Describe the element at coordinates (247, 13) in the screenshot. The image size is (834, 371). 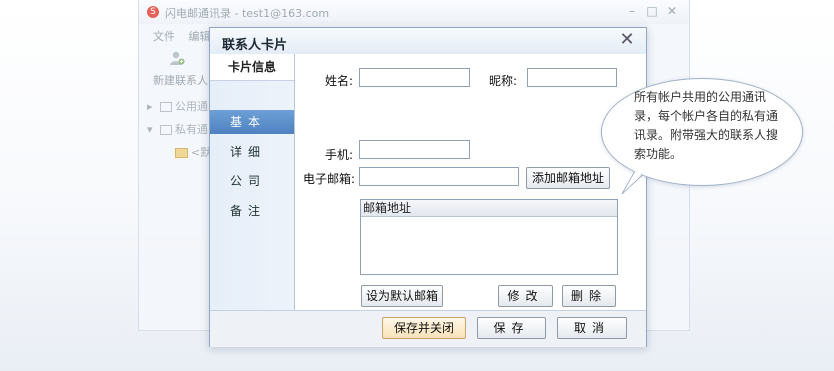
I see `background-window-title: 闪电邮通讯录 - test1@163.com` at that location.